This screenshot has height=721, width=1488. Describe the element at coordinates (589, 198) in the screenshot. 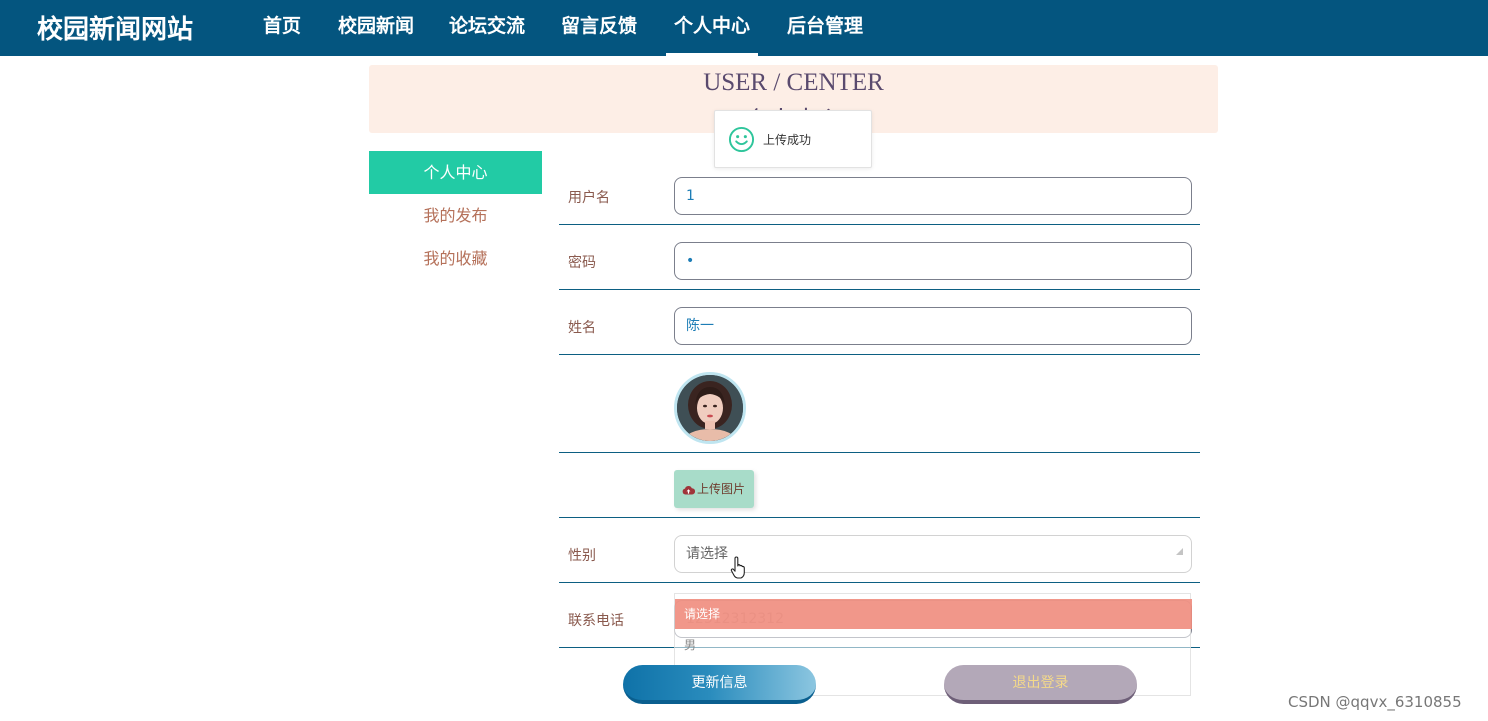

I see `username-label: 用户名` at that location.